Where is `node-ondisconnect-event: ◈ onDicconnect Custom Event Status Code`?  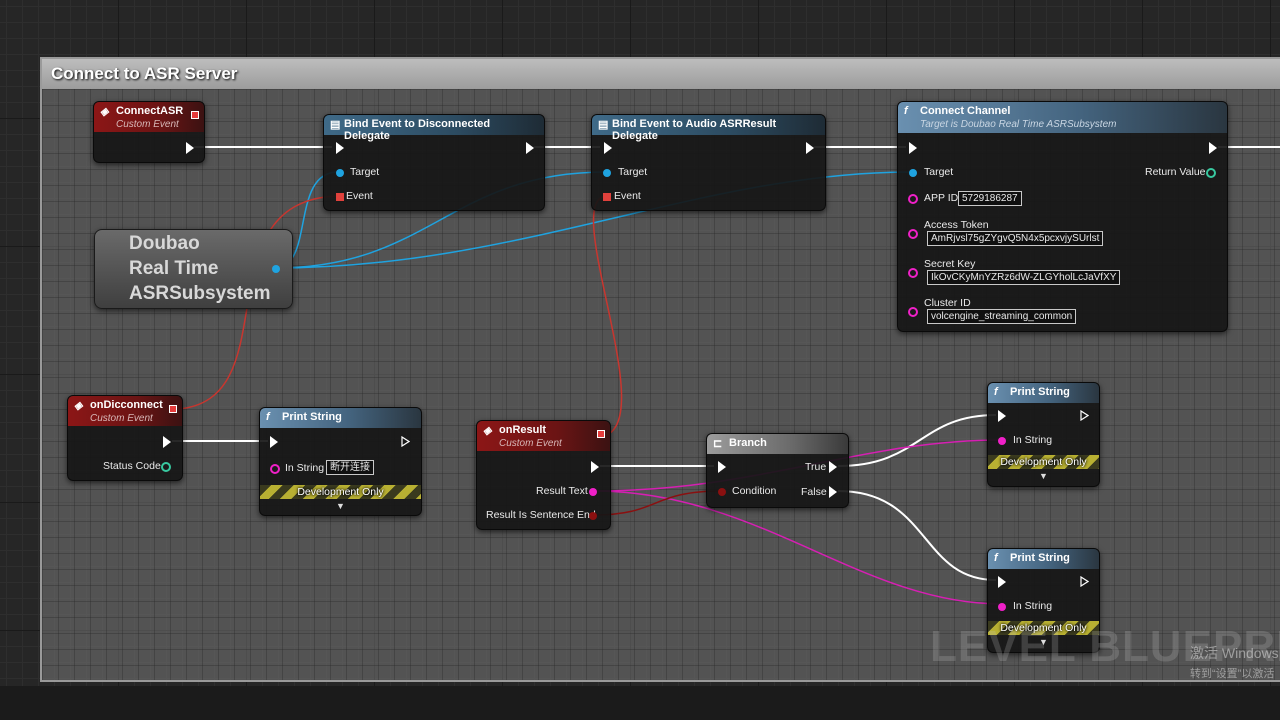 node-ondisconnect-event: ◈ onDicconnect Custom Event Status Code is located at coordinates (125, 438).